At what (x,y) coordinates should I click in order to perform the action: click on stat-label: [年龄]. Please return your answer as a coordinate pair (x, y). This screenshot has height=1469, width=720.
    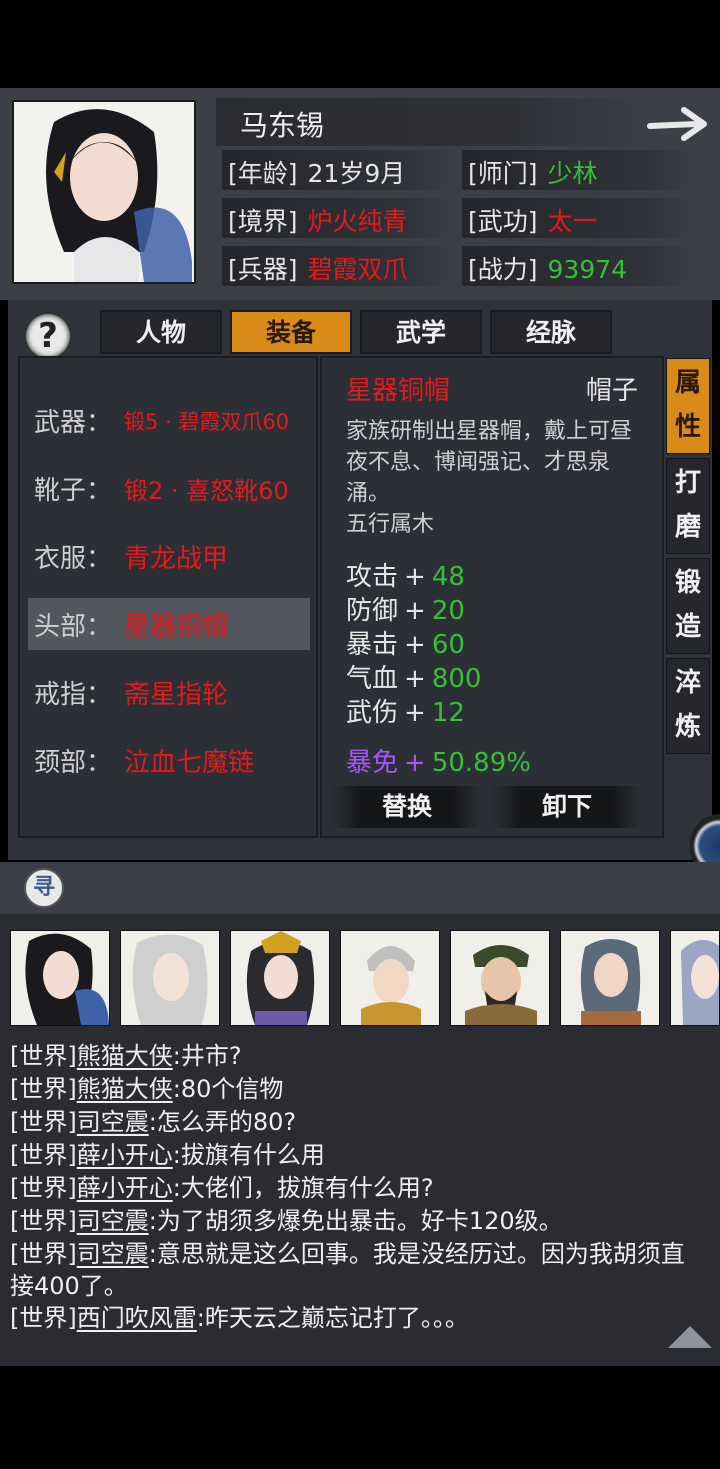
    Looking at the image, I should click on (263, 173).